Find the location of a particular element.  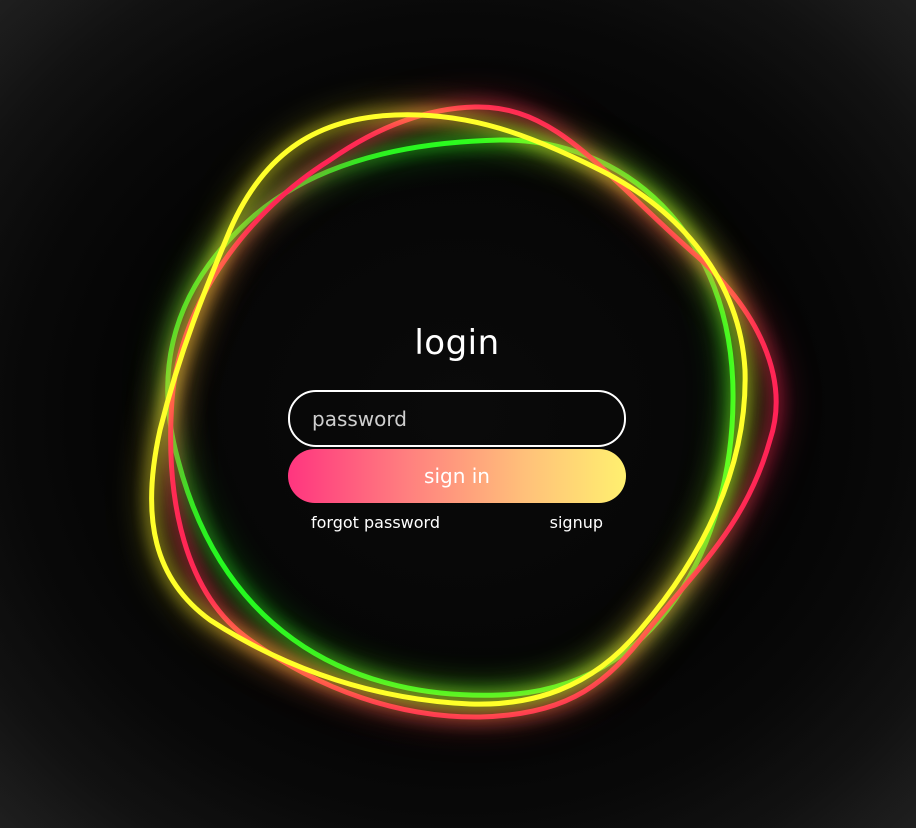

login-links: forgot password signup is located at coordinates (457, 522).